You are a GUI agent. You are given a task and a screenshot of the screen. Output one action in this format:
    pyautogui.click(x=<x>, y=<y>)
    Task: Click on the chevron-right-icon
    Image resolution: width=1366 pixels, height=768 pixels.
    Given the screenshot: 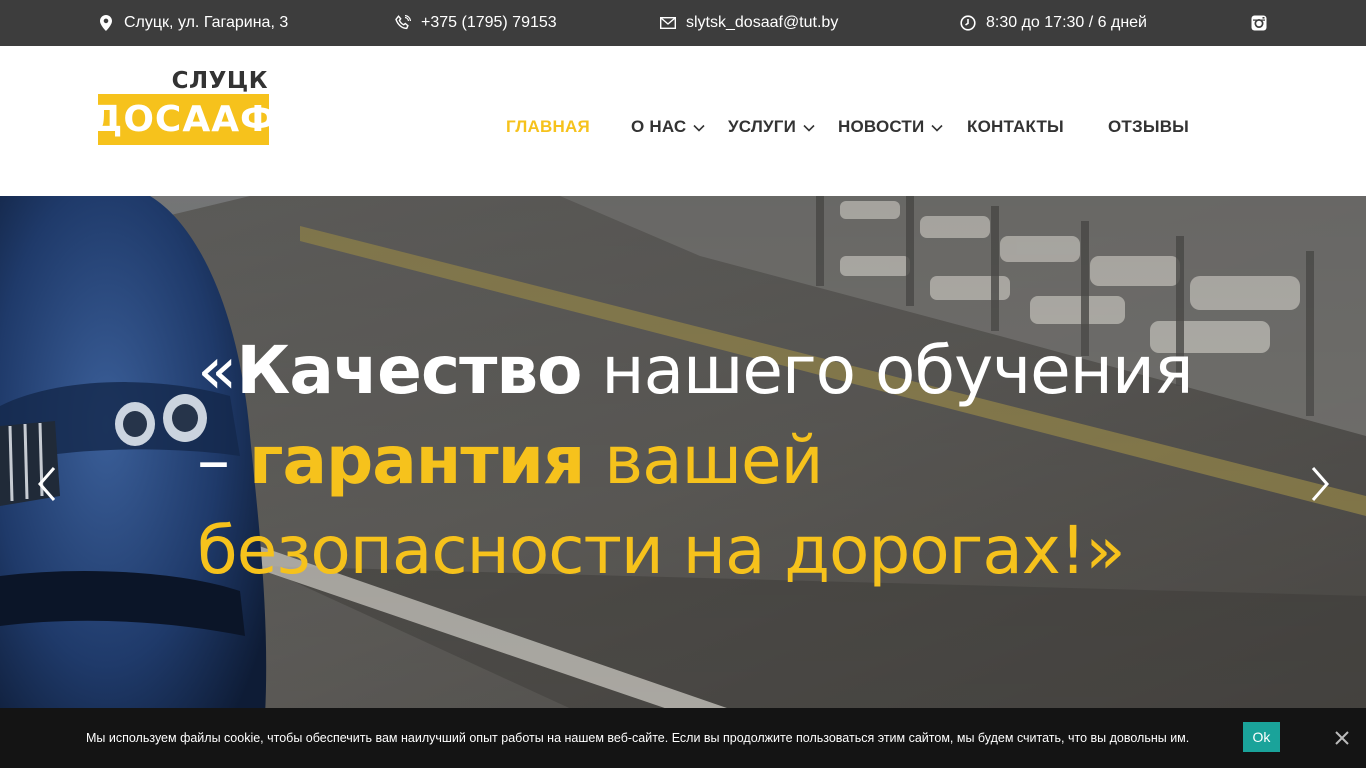 What is the action you would take?
    pyautogui.click(x=1320, y=484)
    